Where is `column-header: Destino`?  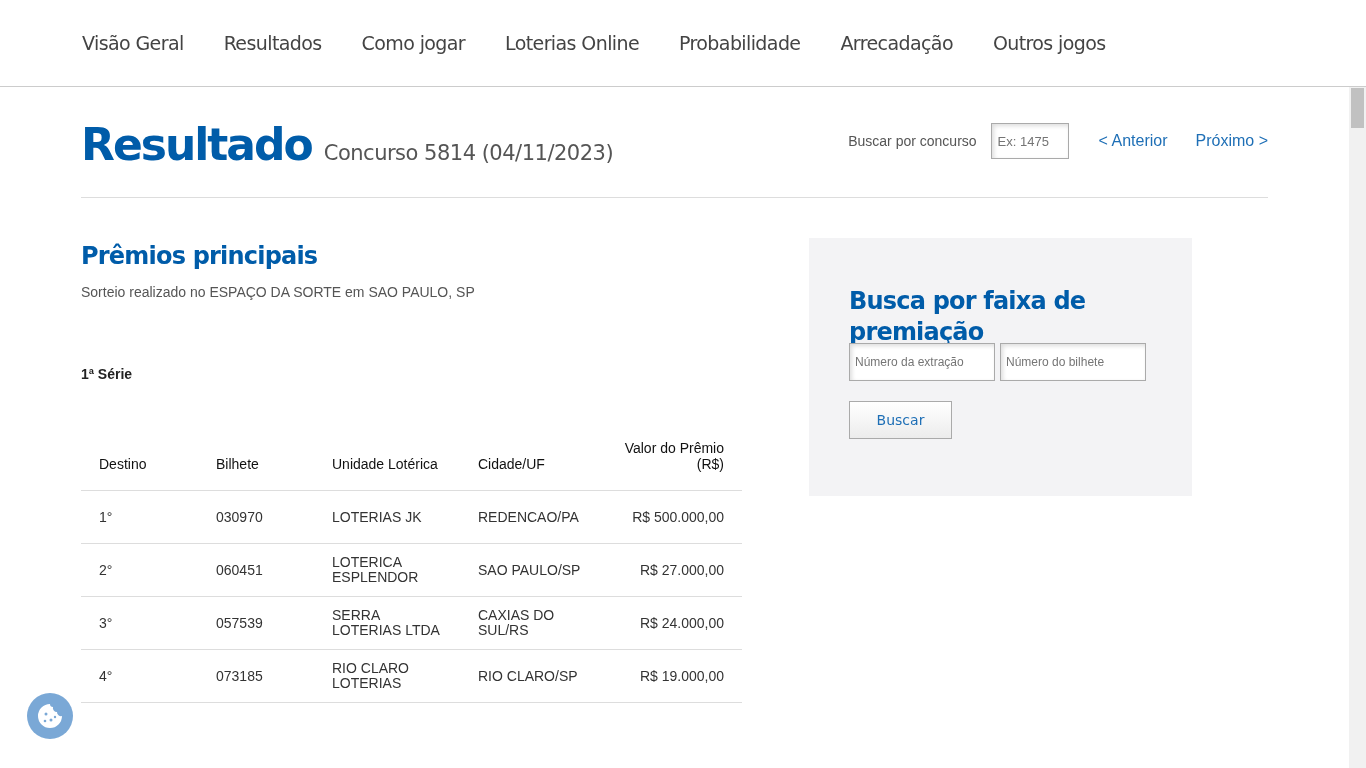
column-header: Destino is located at coordinates (139, 465).